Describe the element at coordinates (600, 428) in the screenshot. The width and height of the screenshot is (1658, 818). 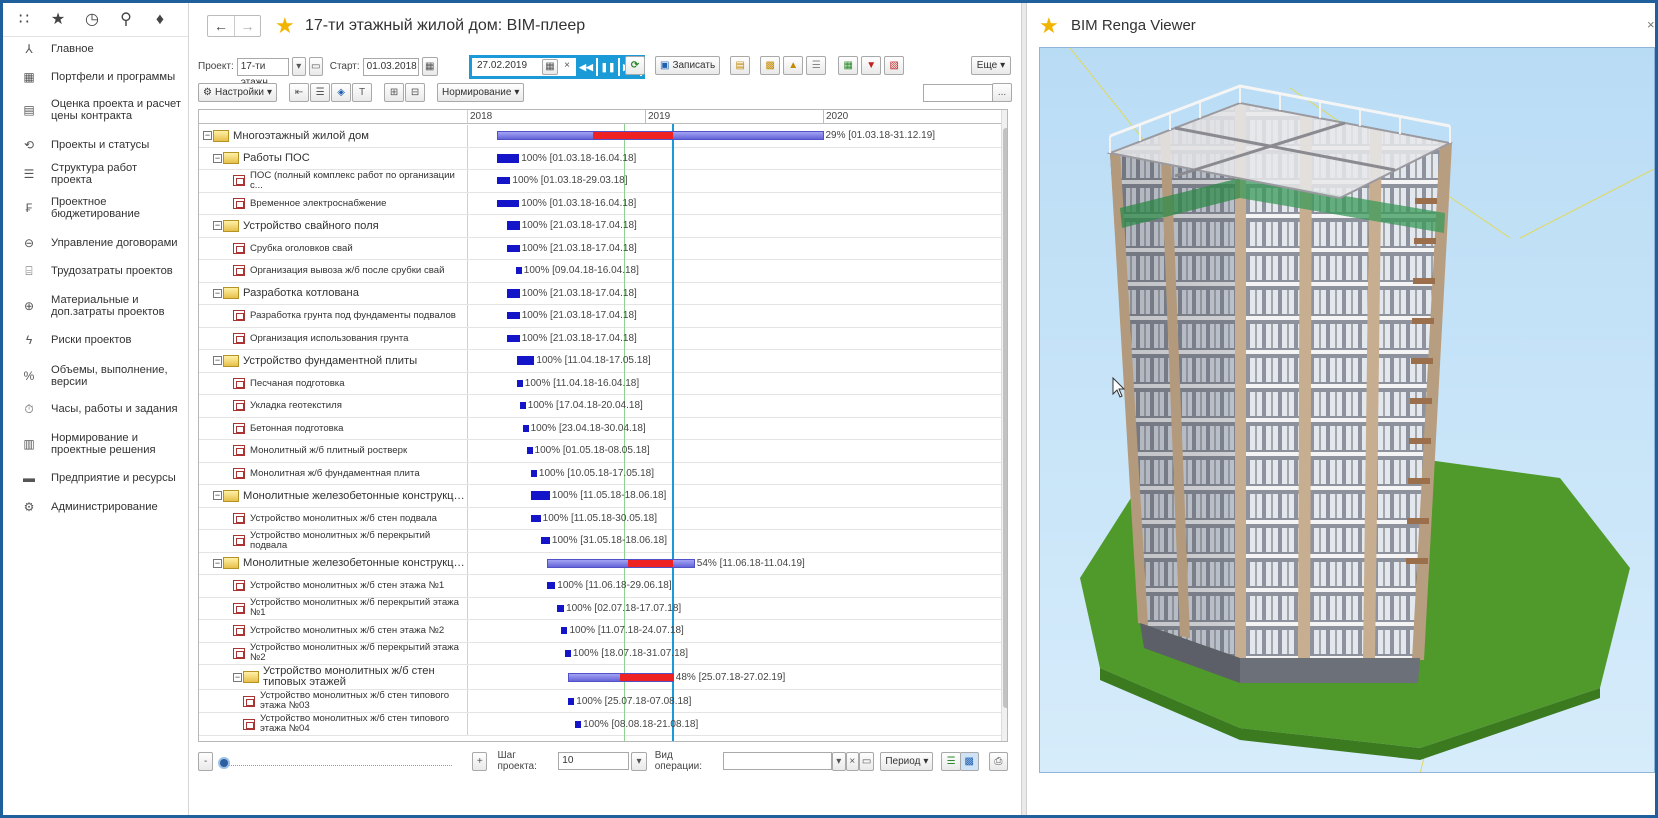
I see `table-row: Бетонная подготовка` at that location.